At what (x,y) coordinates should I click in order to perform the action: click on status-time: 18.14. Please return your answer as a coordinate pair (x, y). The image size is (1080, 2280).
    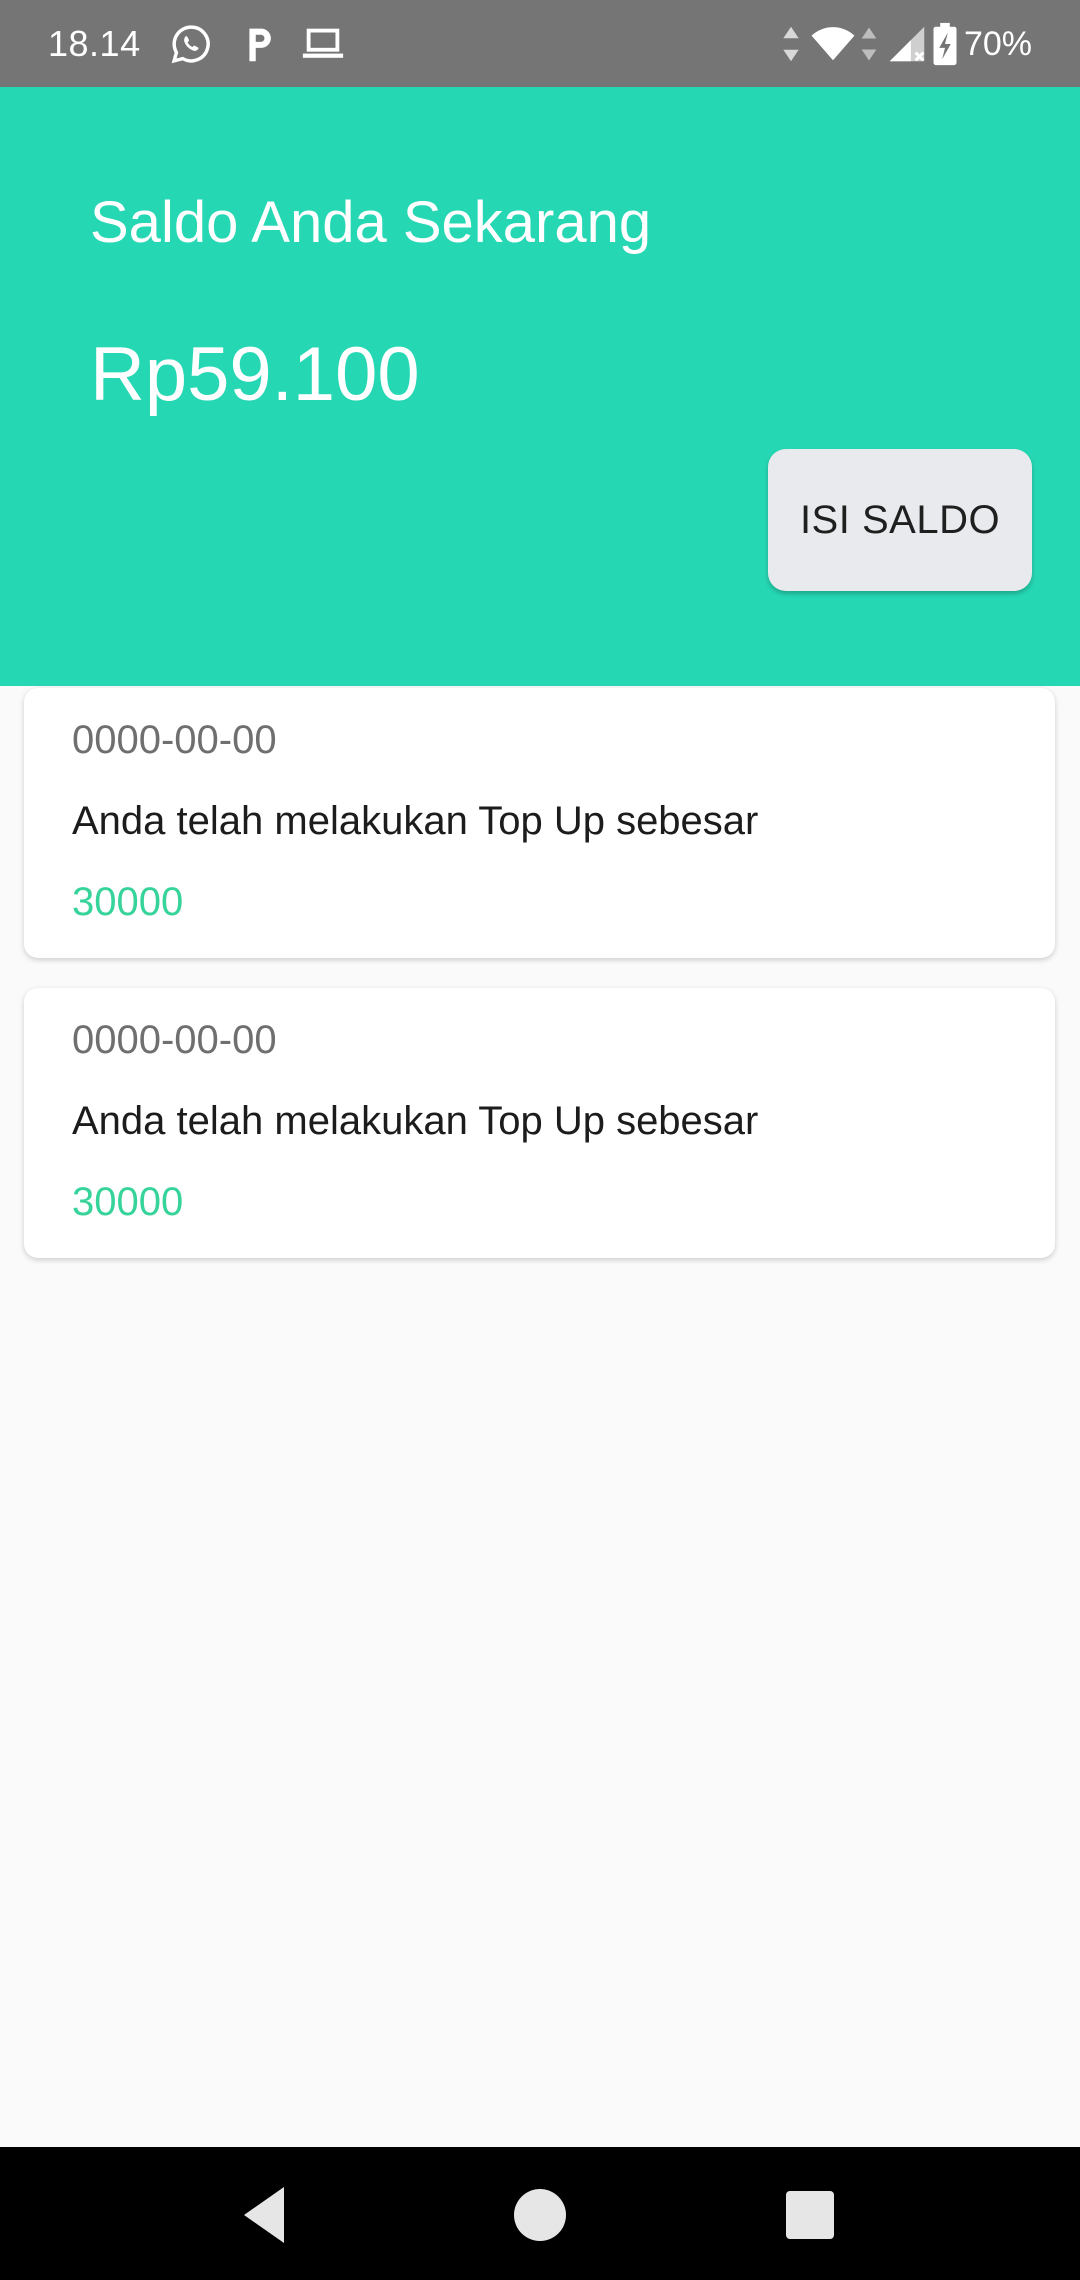
    Looking at the image, I should click on (94, 43).